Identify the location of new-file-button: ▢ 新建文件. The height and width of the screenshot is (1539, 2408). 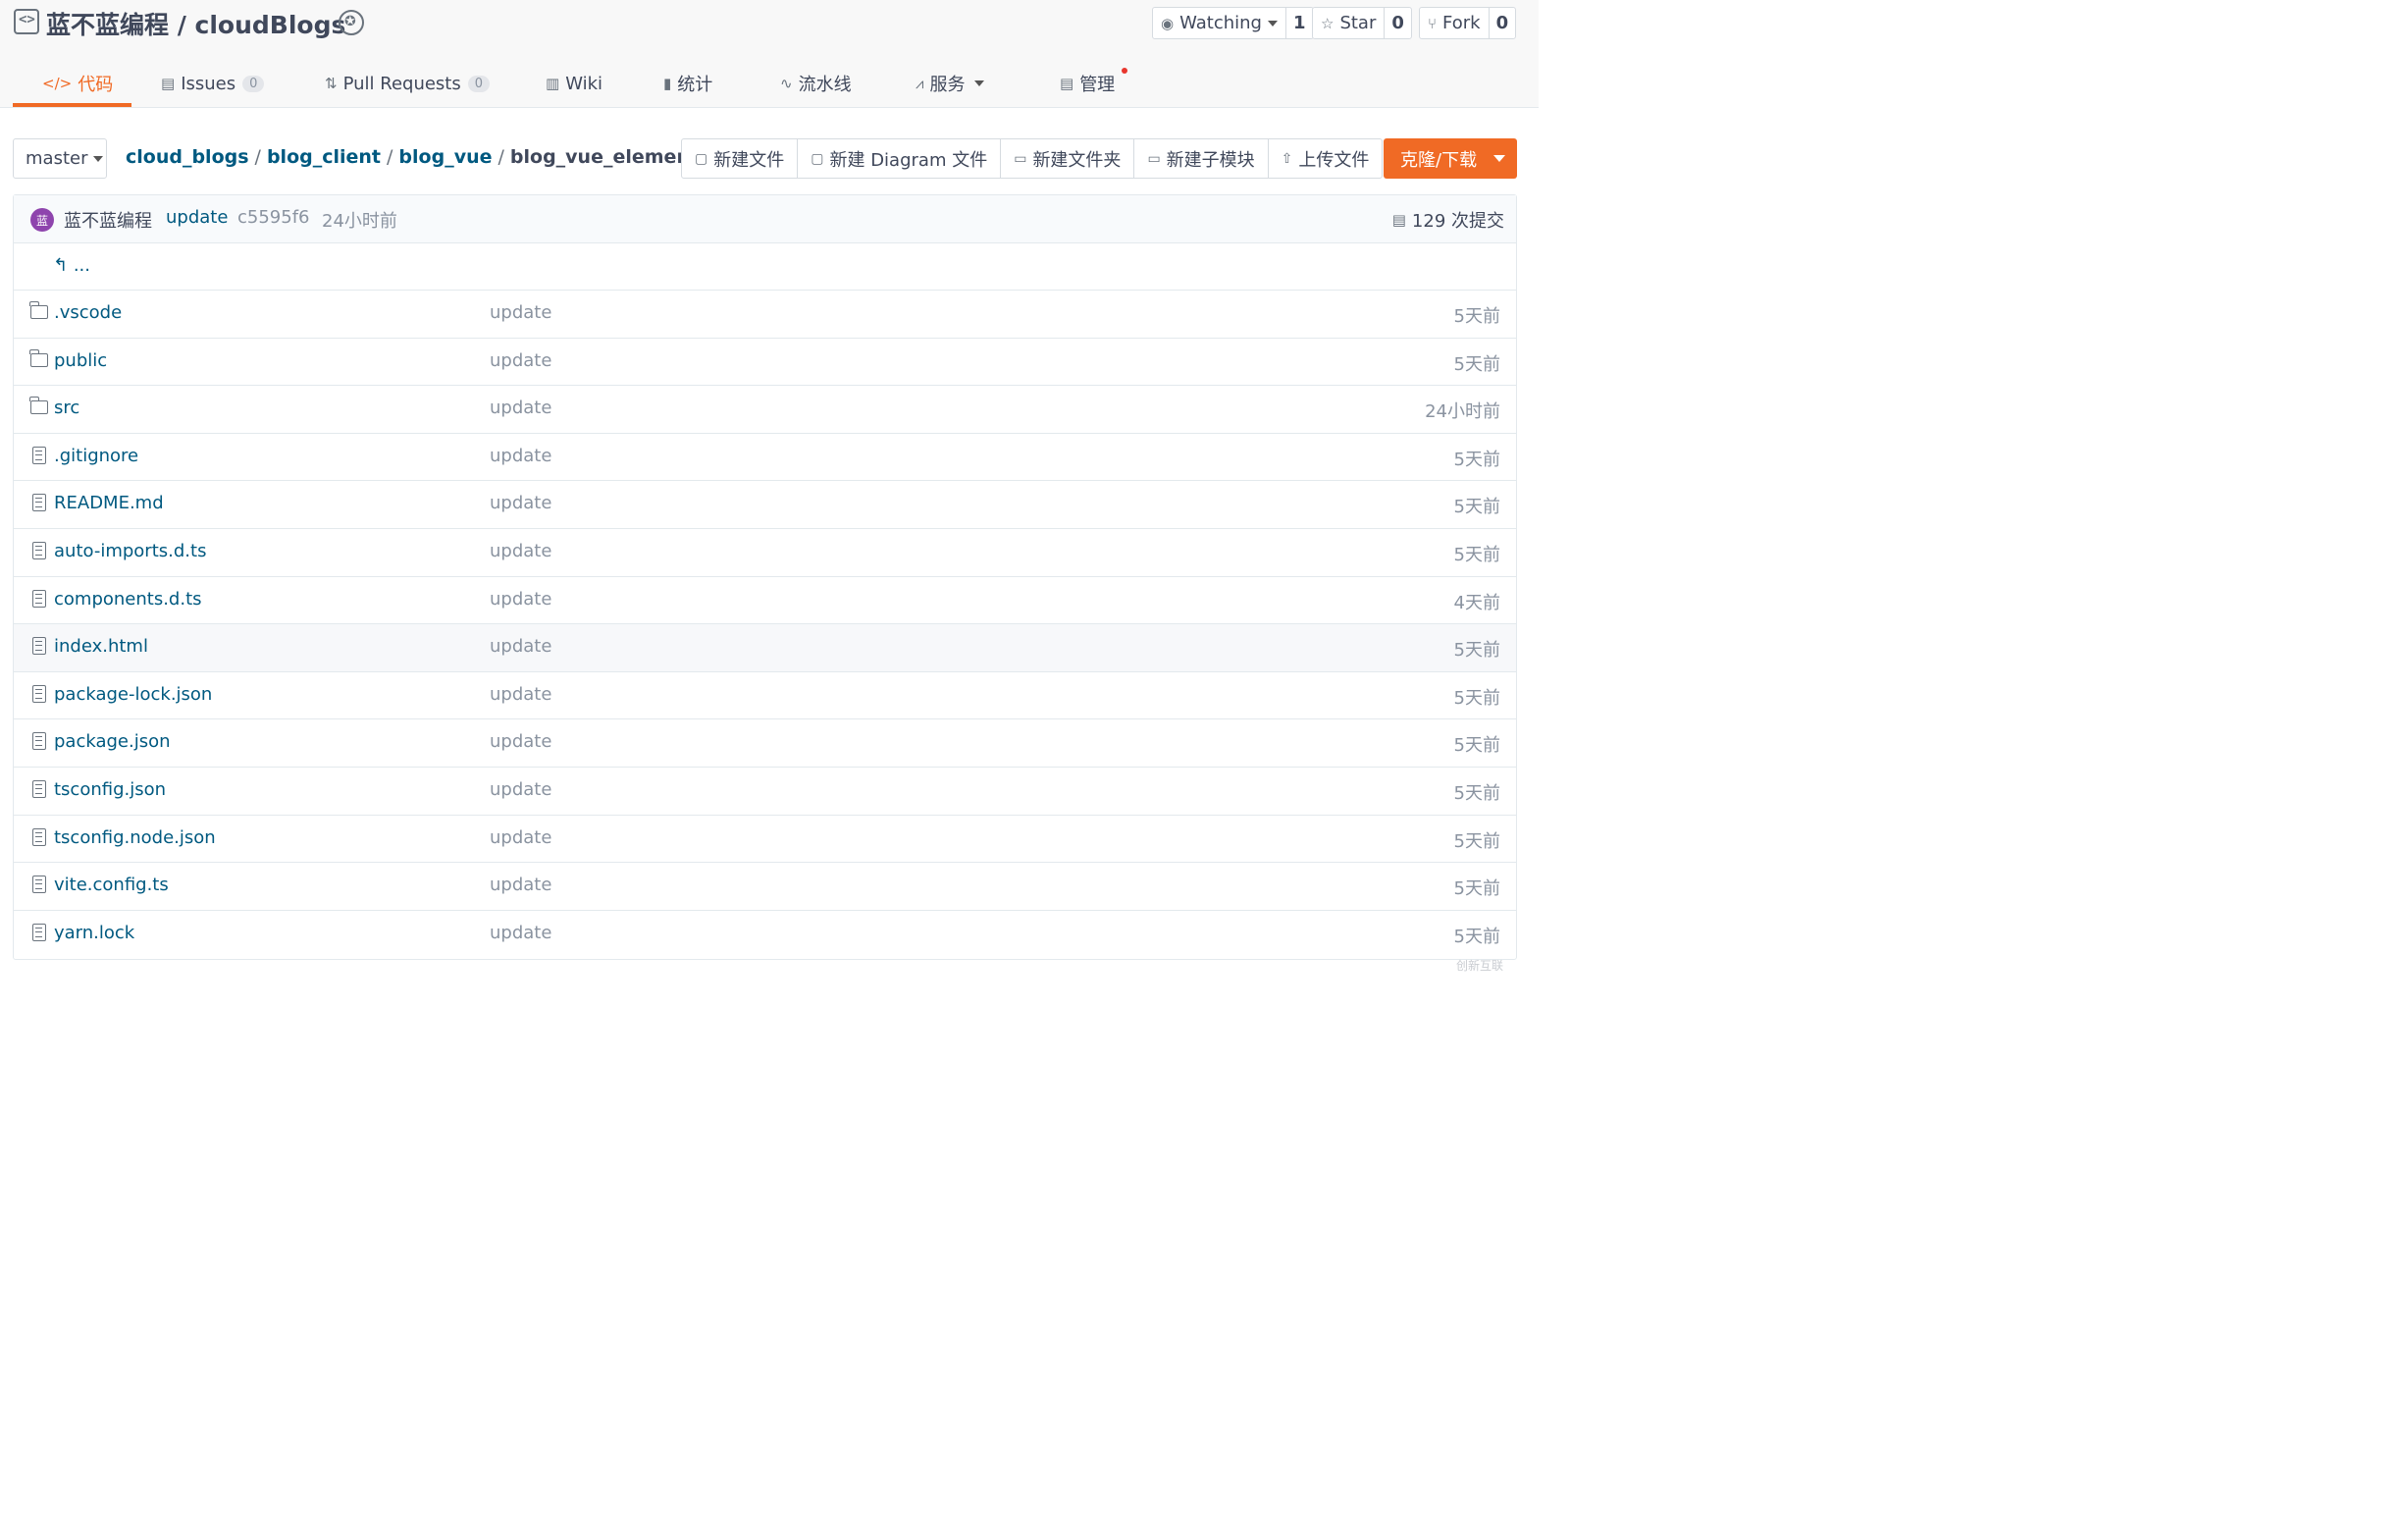
(740, 158).